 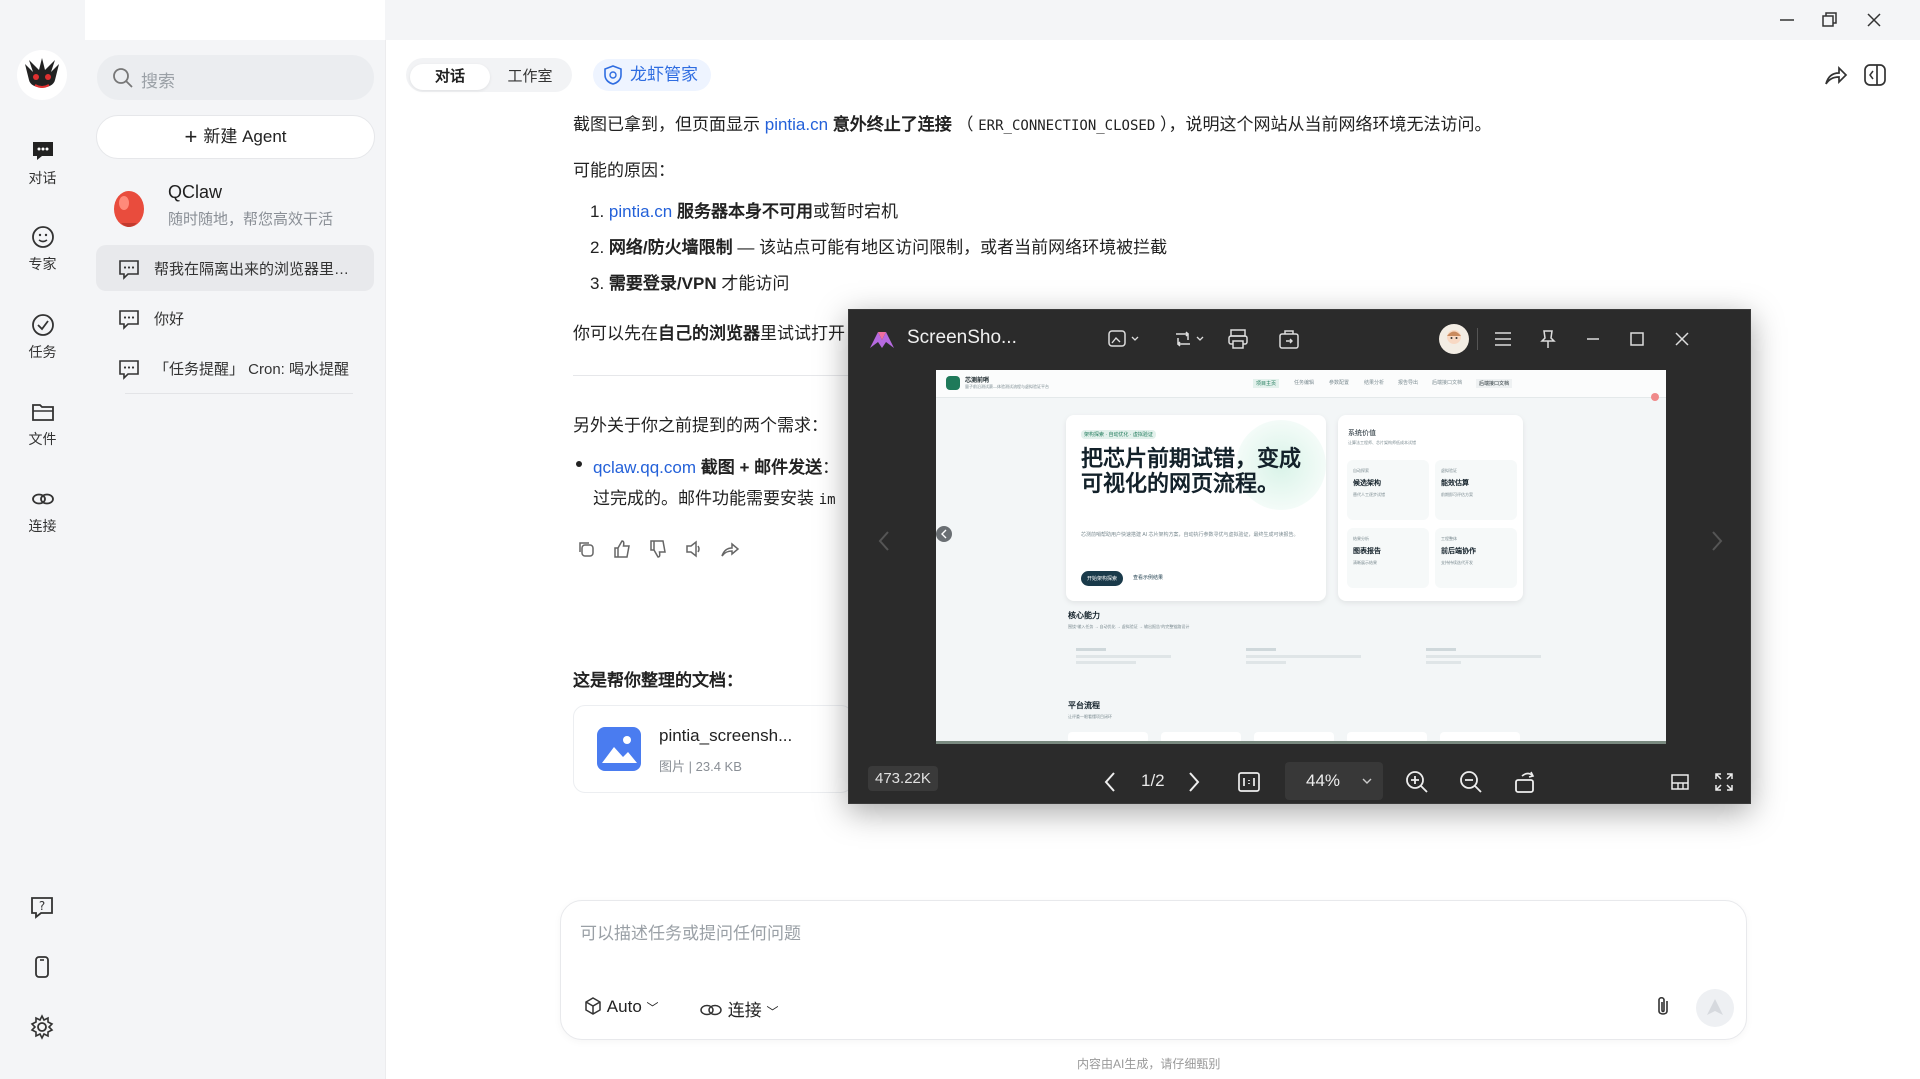 What do you see at coordinates (1125, 341) in the screenshot?
I see `image-menu-button` at bounding box center [1125, 341].